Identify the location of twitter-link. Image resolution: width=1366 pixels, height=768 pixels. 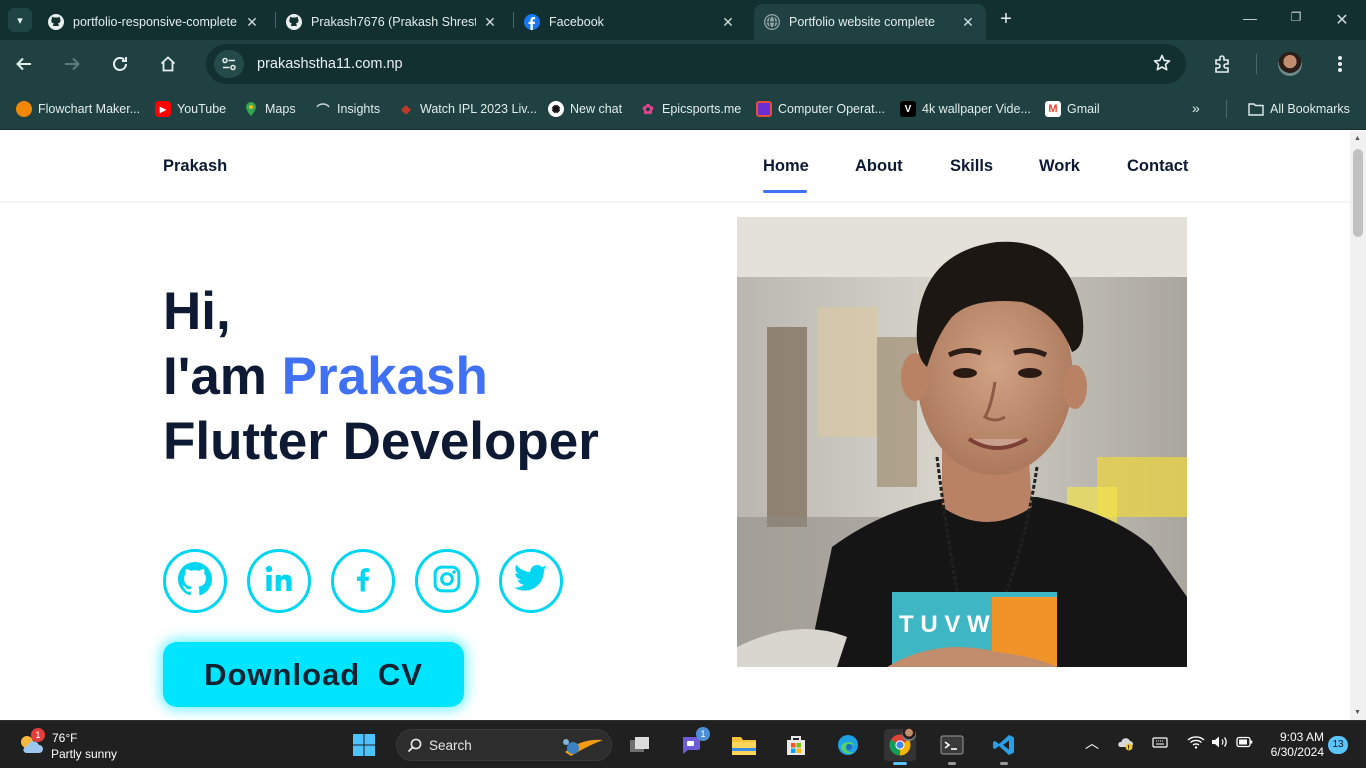
(531, 581).